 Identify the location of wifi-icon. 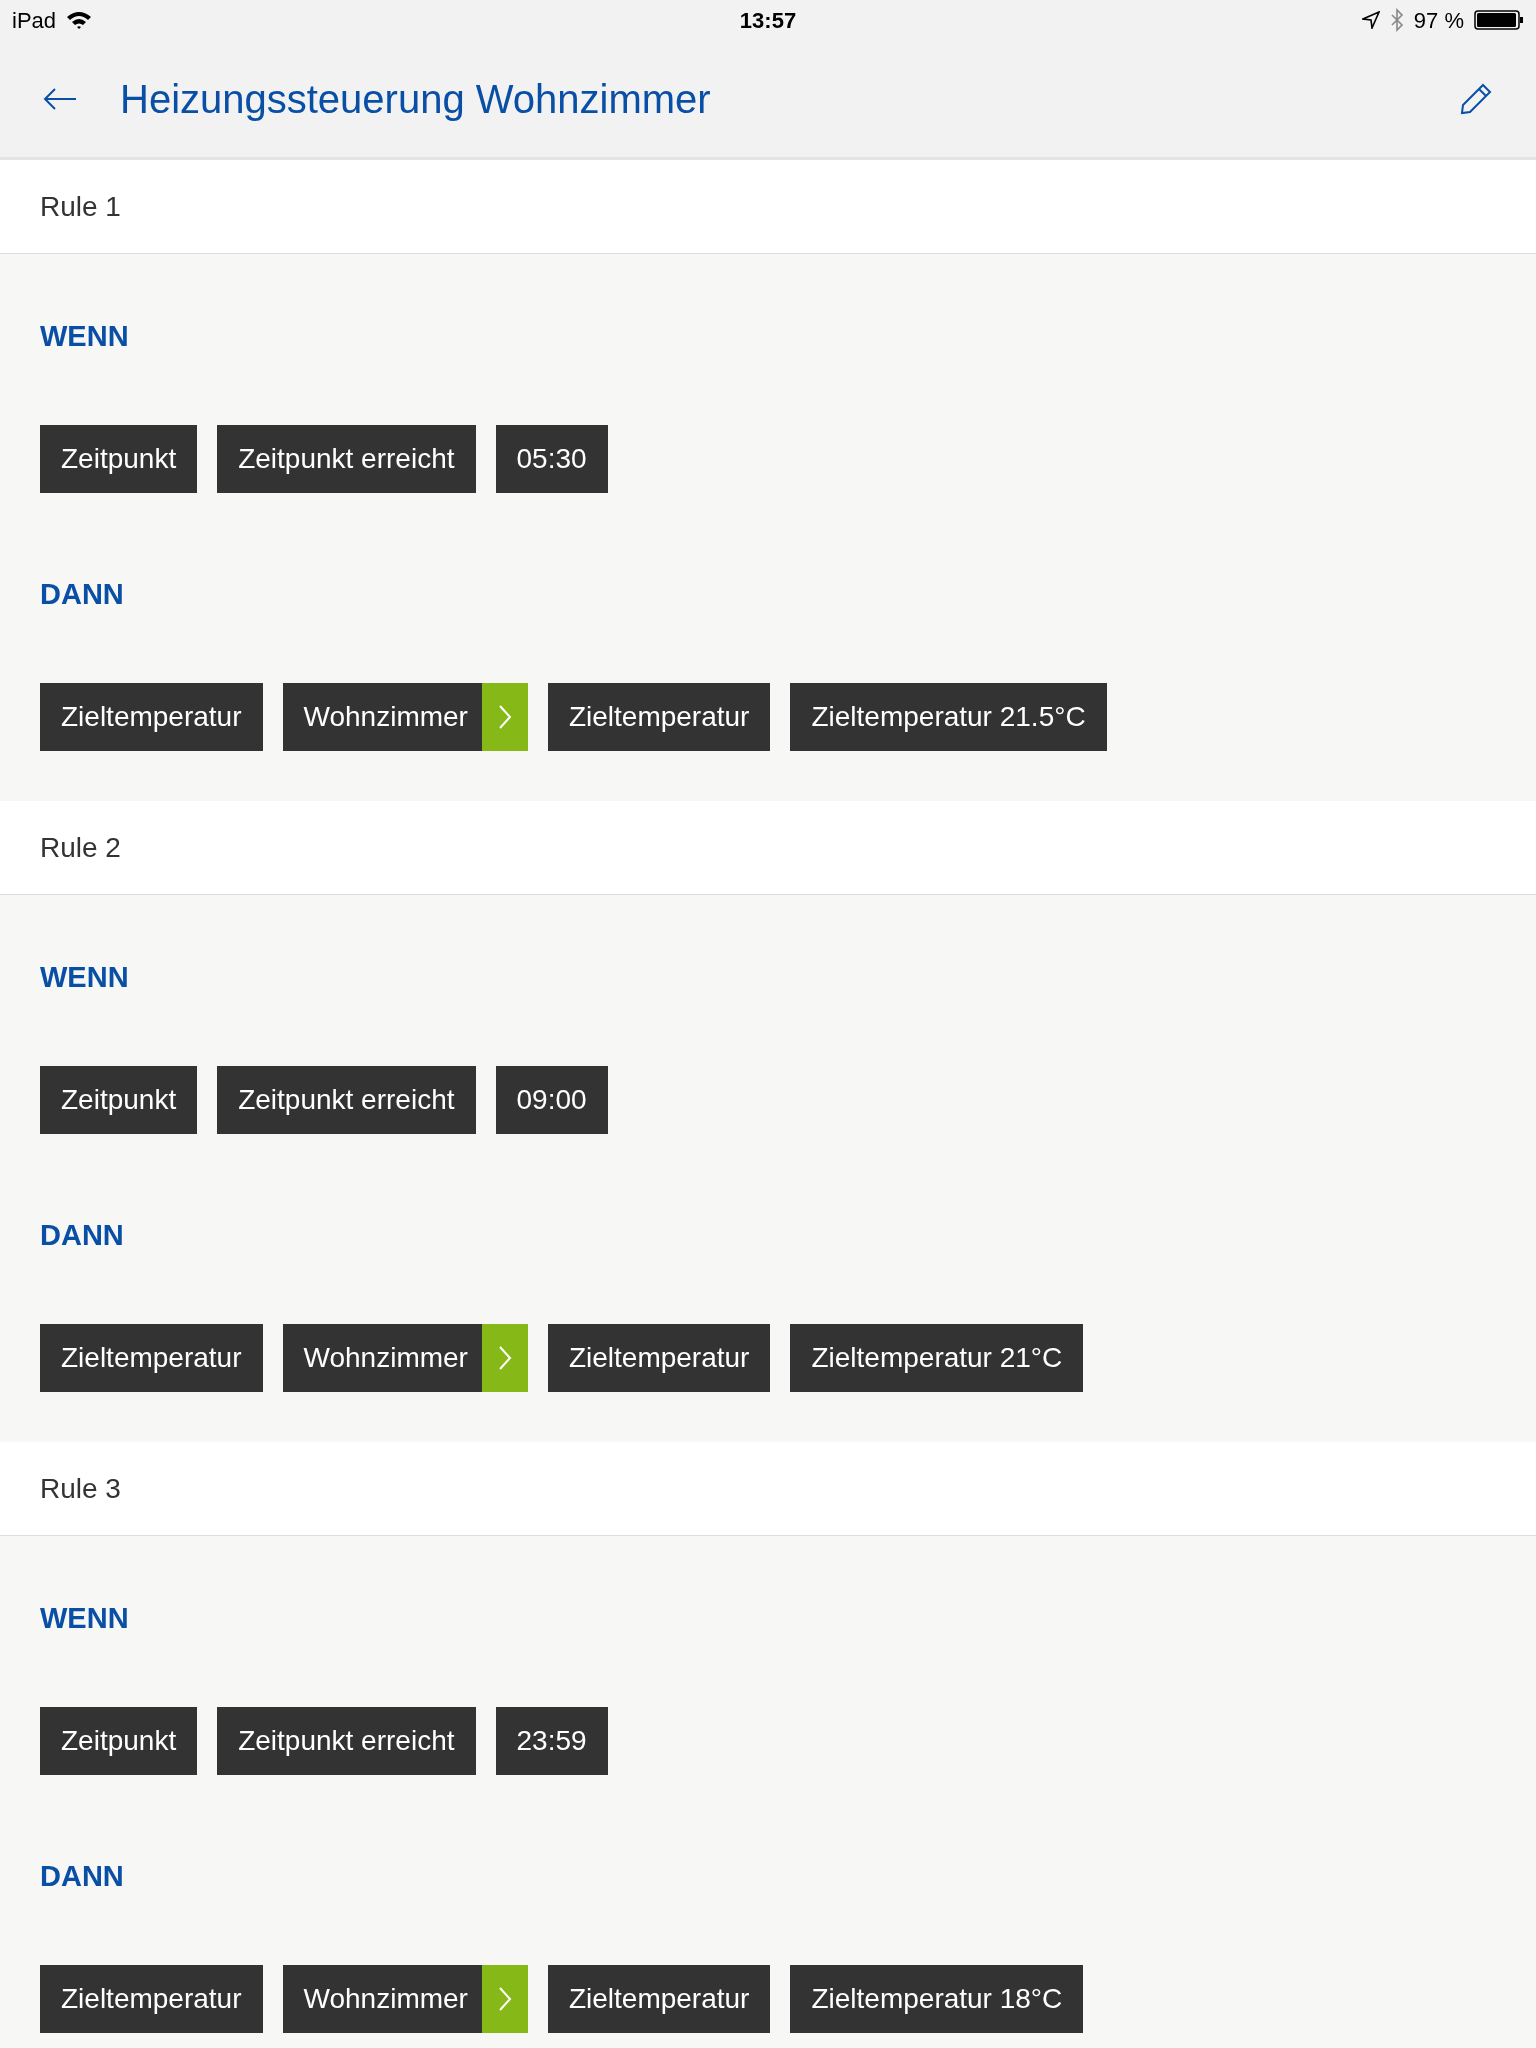
(79, 20).